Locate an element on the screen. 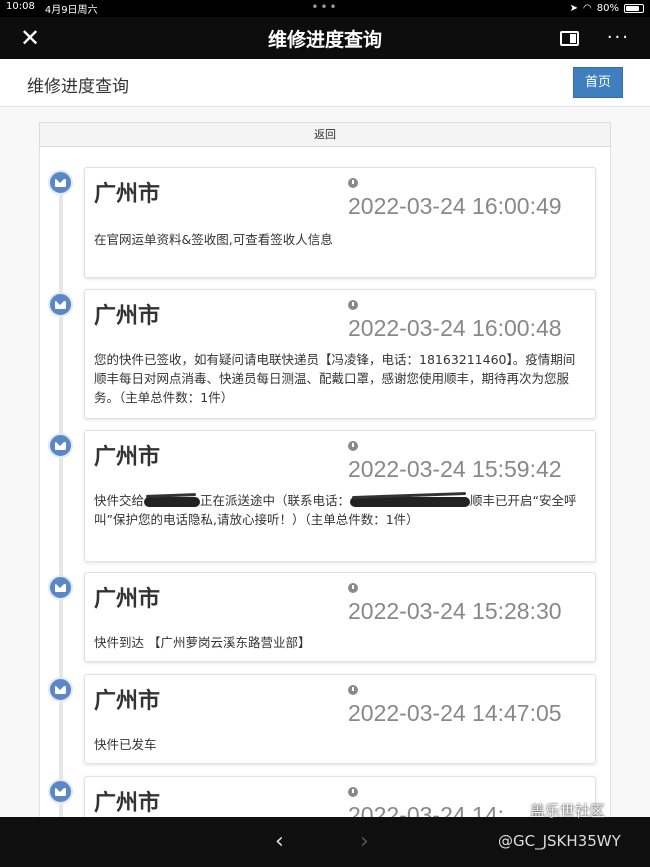 The image size is (650, 867). forward-arrow-icon: › is located at coordinates (364, 841).